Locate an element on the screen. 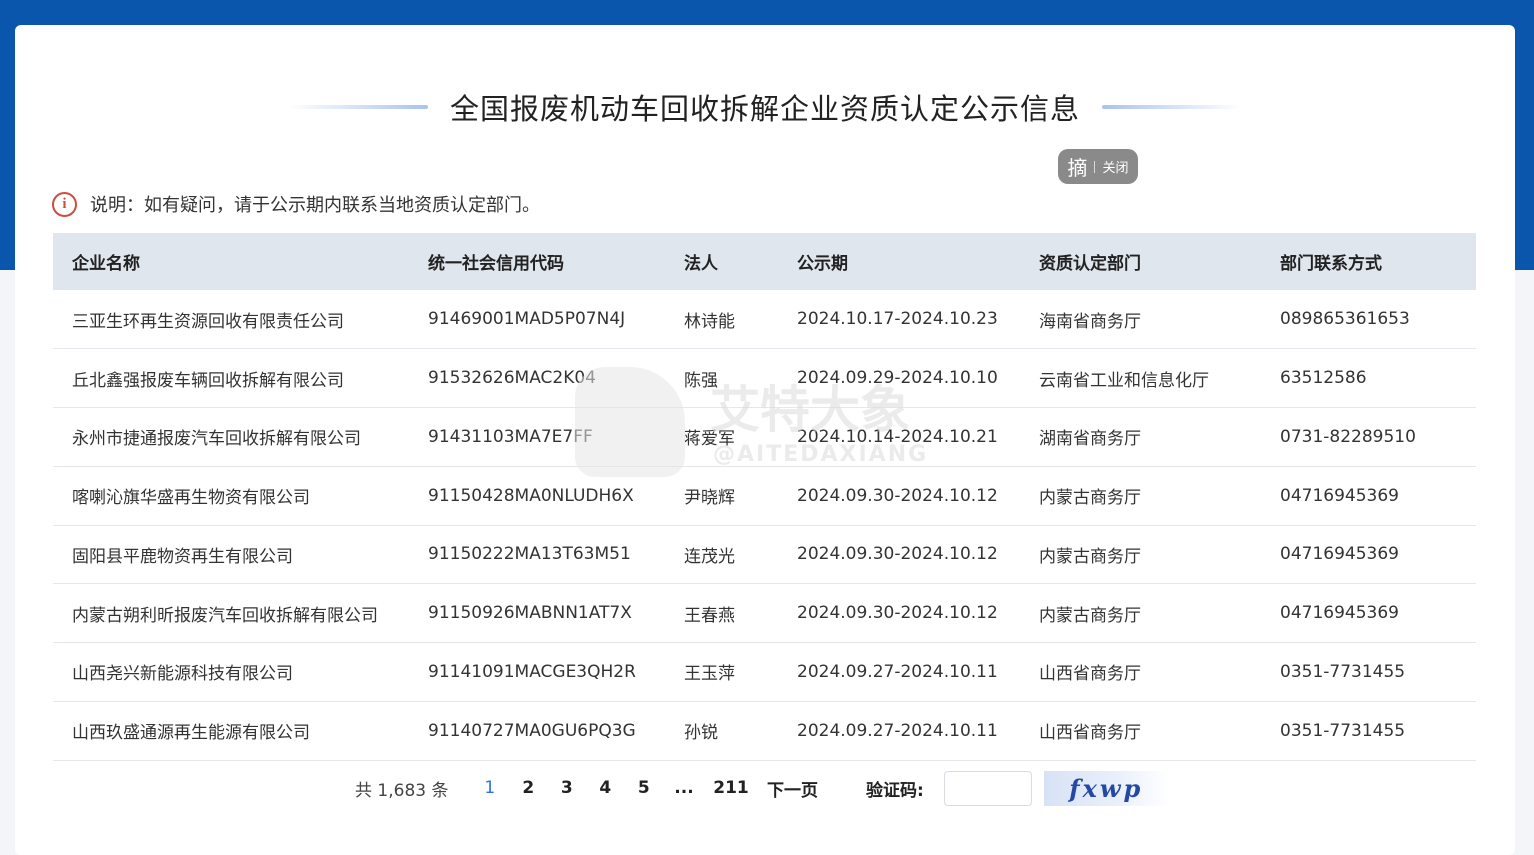  cell-legal-person: 尹晓辉 is located at coordinates (709, 498).